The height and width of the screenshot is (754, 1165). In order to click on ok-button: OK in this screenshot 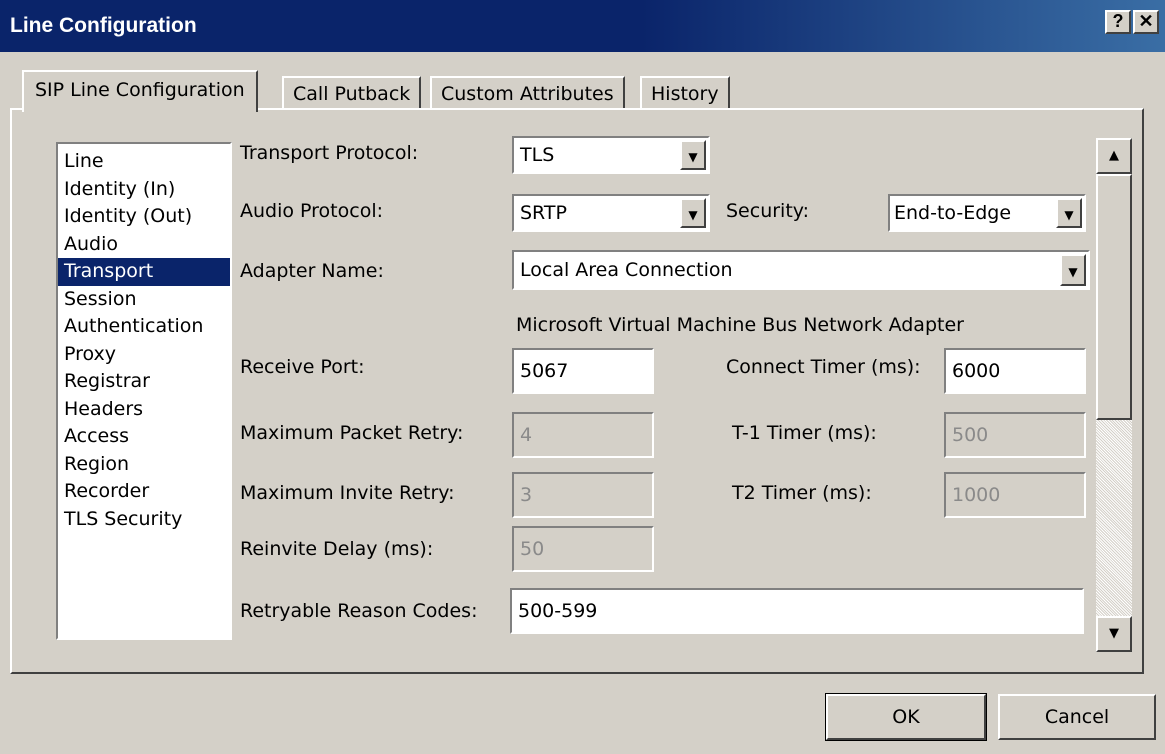, I will do `click(906, 717)`.